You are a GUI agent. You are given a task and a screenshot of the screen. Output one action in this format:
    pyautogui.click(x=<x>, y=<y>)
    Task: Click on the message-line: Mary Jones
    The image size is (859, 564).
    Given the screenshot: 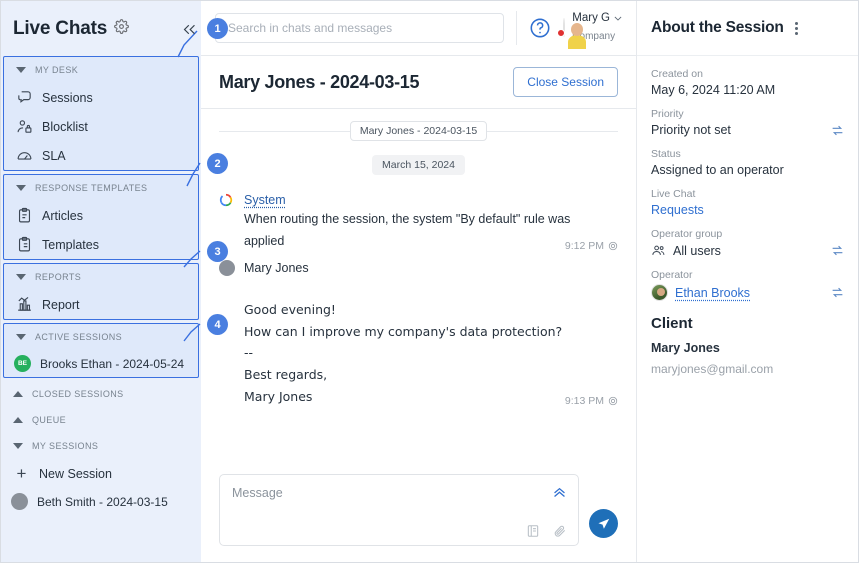 What is the action you would take?
    pyautogui.click(x=278, y=397)
    